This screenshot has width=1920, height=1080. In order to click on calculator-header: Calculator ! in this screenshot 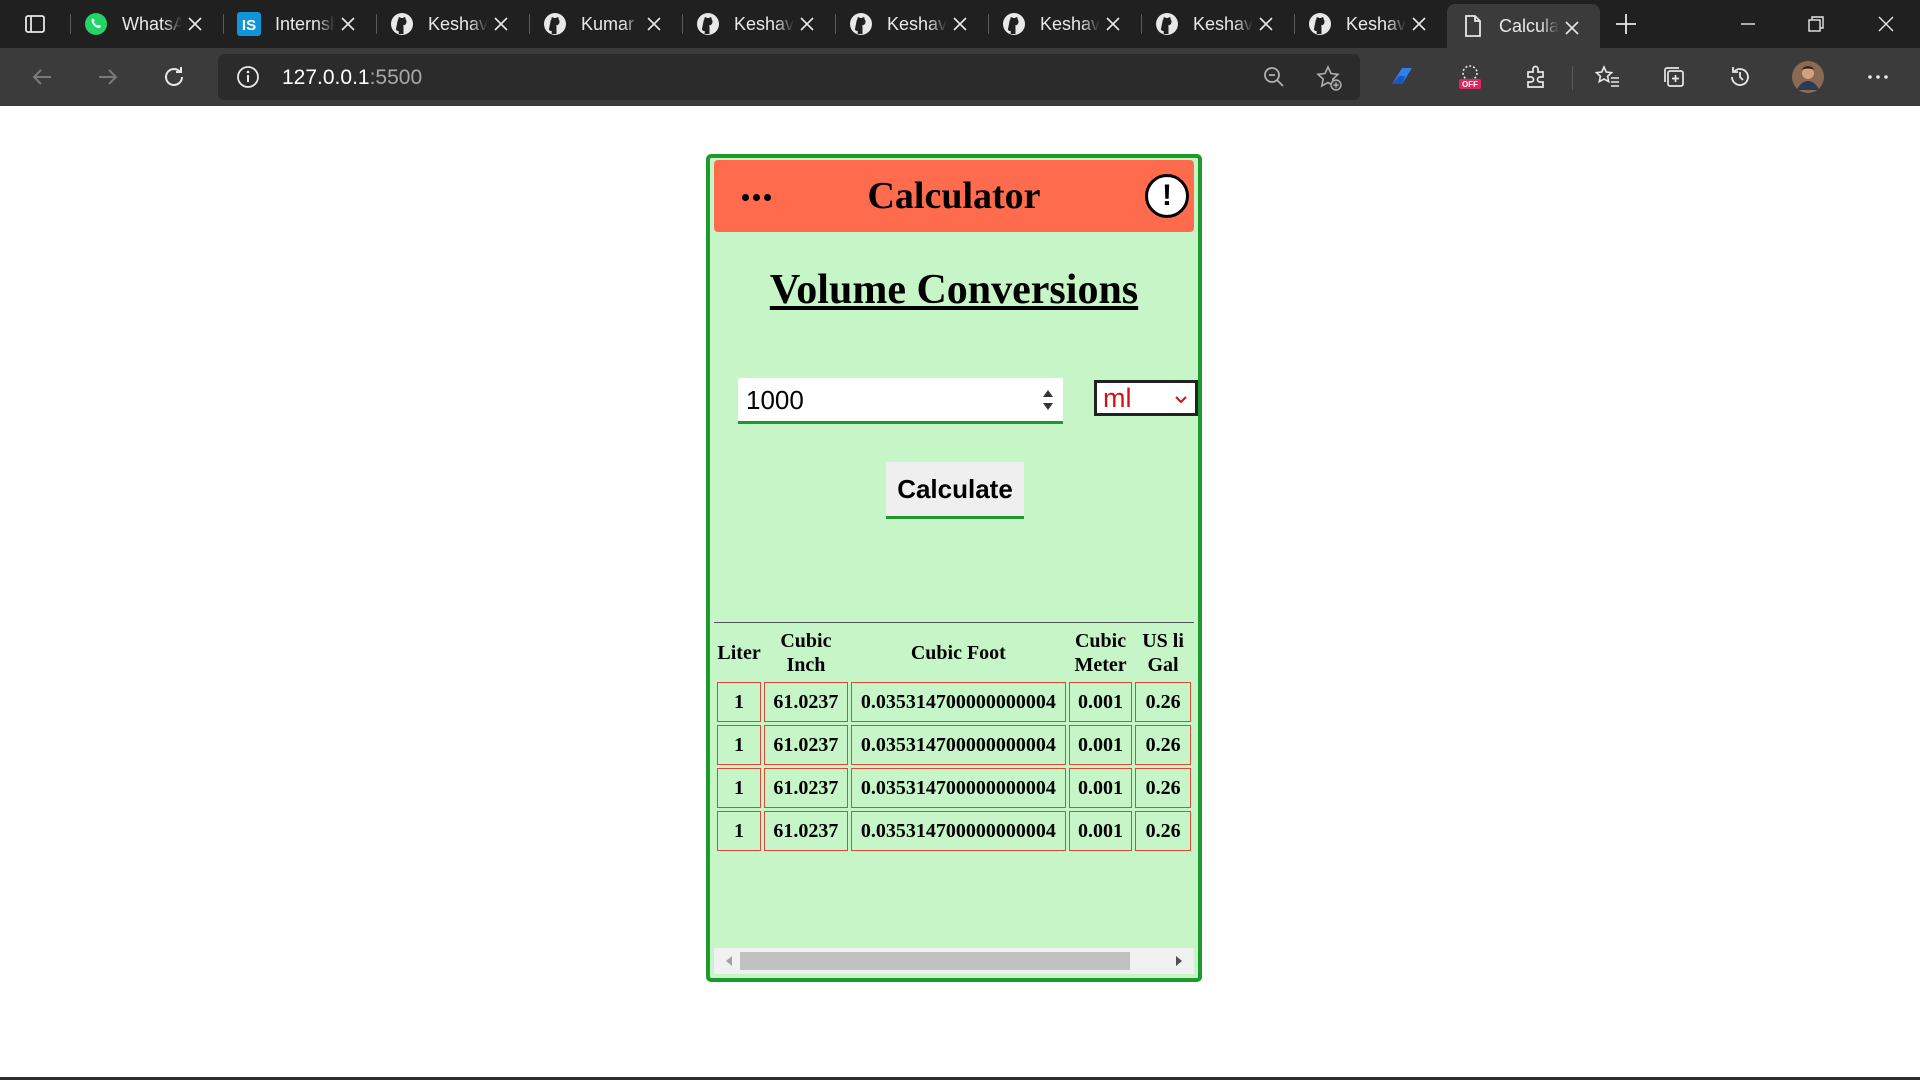, I will do `click(954, 196)`.